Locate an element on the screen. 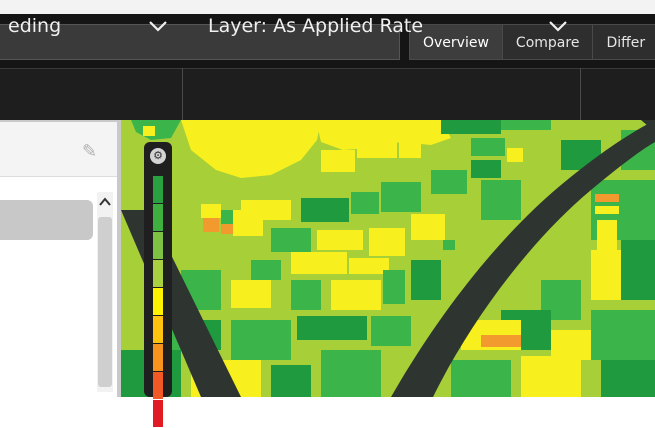 The height and width of the screenshot is (428, 655). operation-select: eding is located at coordinates (34, 26).